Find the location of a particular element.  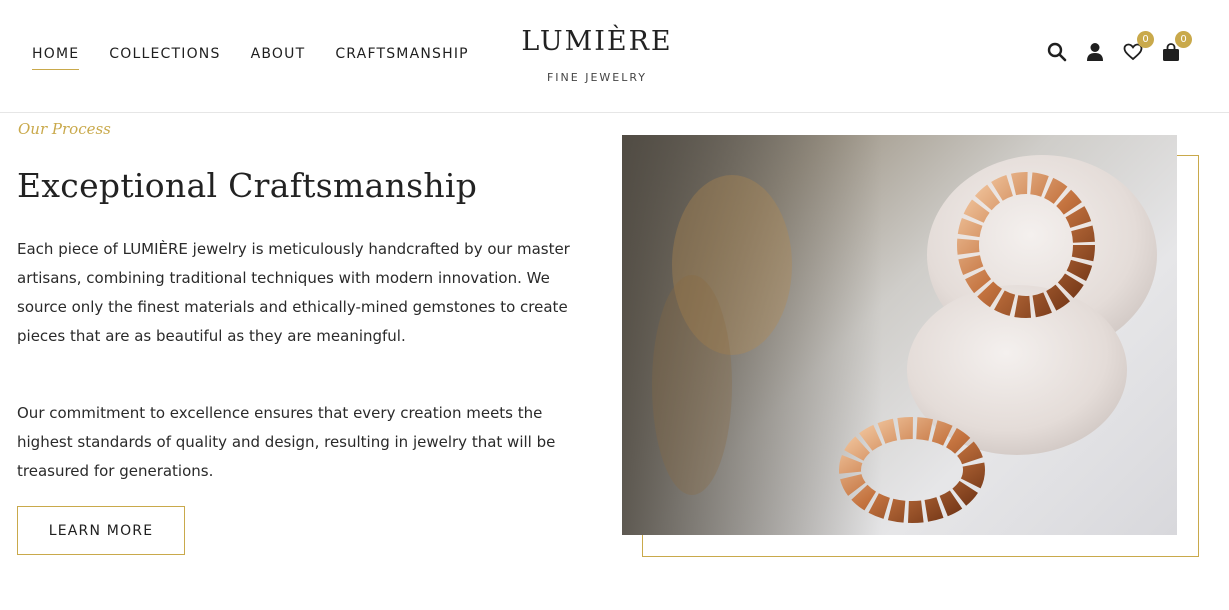

user-icon is located at coordinates (1095, 52).